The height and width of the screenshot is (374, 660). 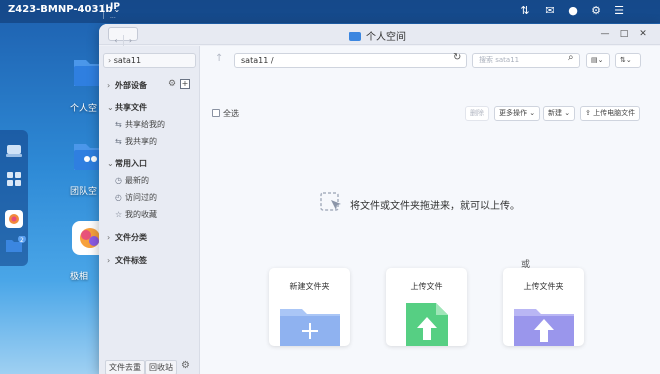 I want to click on dedupe-button: 文件去重, so click(x=125, y=367).